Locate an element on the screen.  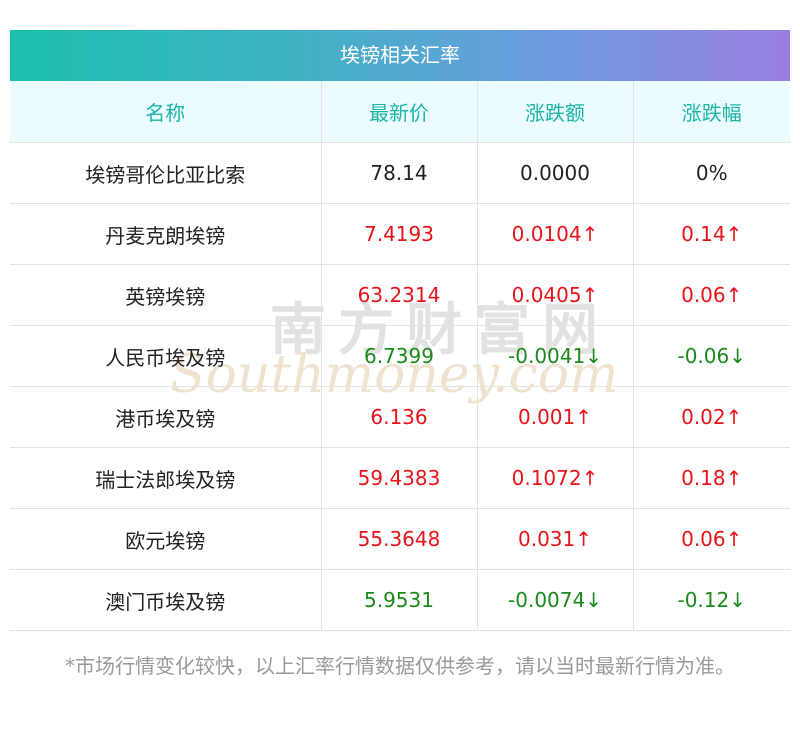
cell-price: 6.136 is located at coordinates (399, 417).